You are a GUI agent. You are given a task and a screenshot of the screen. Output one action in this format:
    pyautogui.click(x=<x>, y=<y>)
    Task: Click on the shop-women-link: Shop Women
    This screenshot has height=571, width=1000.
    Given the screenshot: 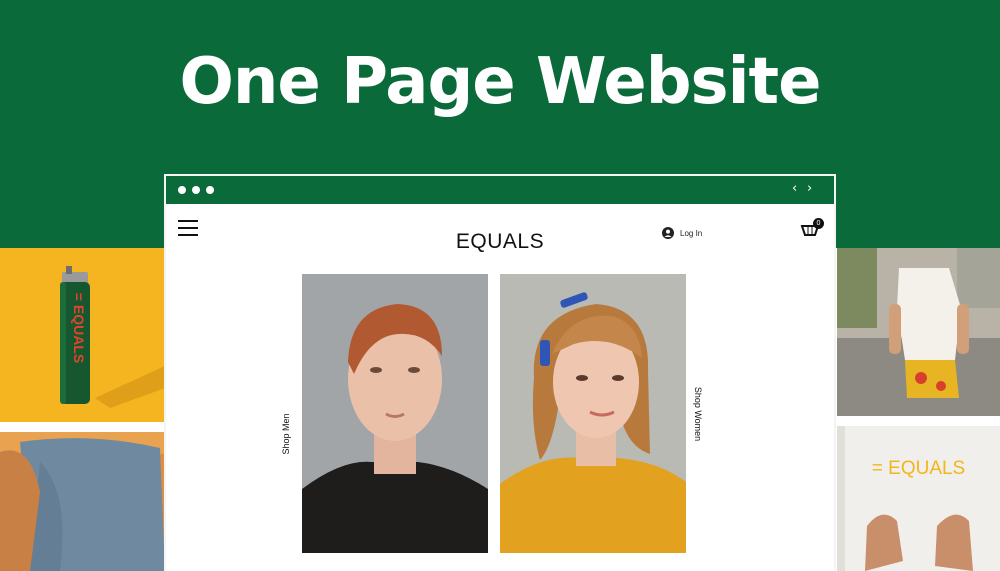 What is the action you would take?
    pyautogui.click(x=698, y=414)
    